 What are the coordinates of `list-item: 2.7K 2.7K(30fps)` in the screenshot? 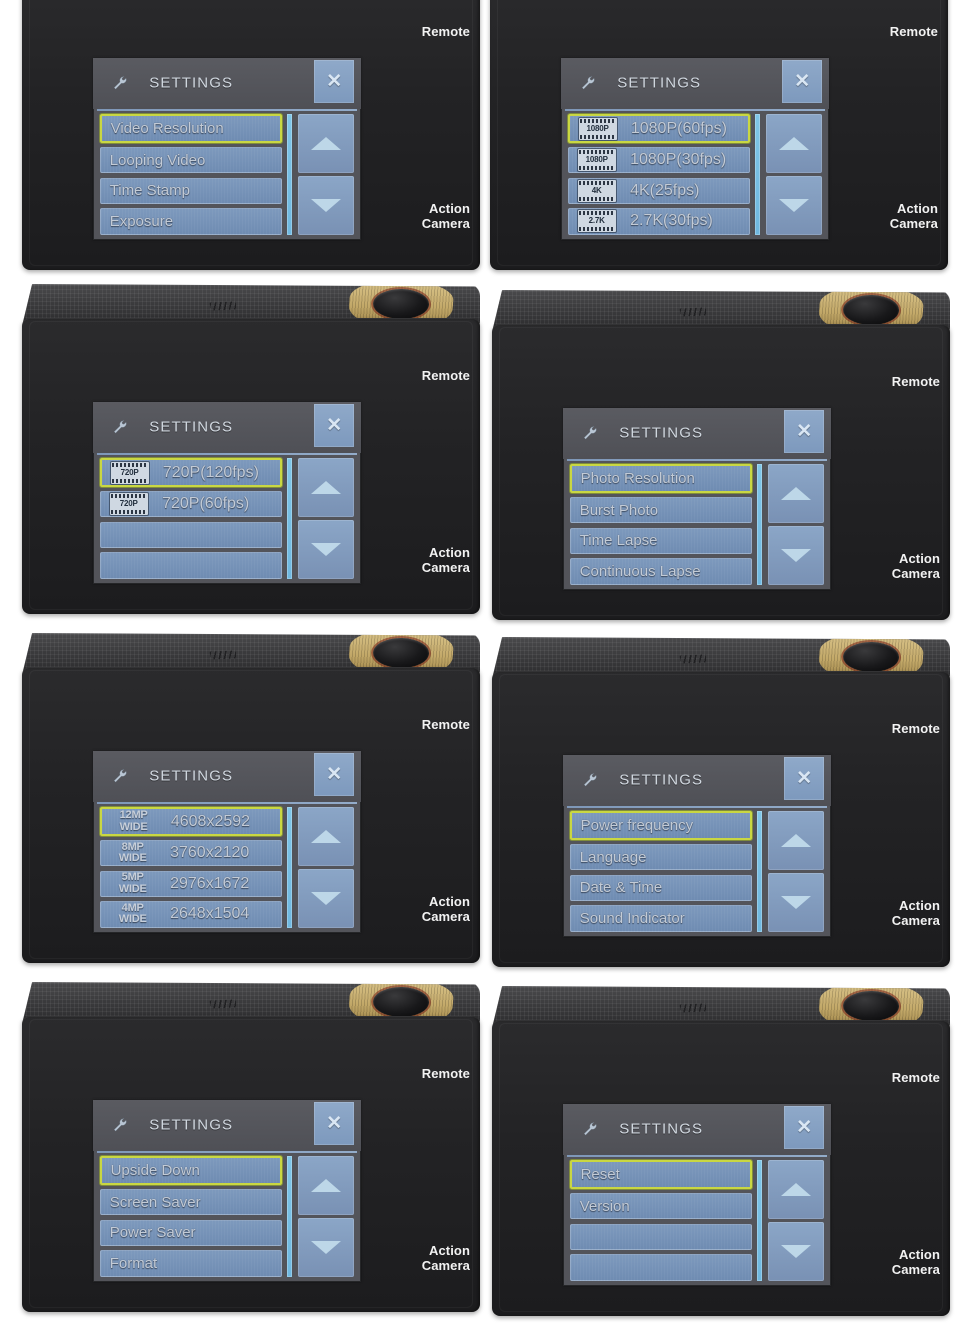 It's located at (658, 221).